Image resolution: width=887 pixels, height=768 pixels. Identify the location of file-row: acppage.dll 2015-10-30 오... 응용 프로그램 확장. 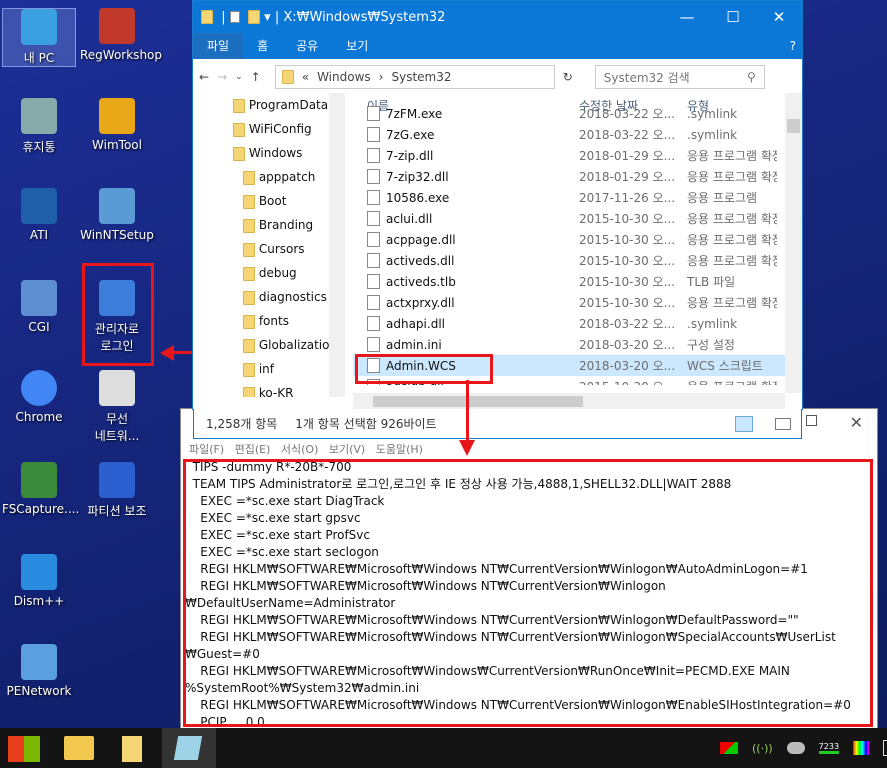
(570, 239).